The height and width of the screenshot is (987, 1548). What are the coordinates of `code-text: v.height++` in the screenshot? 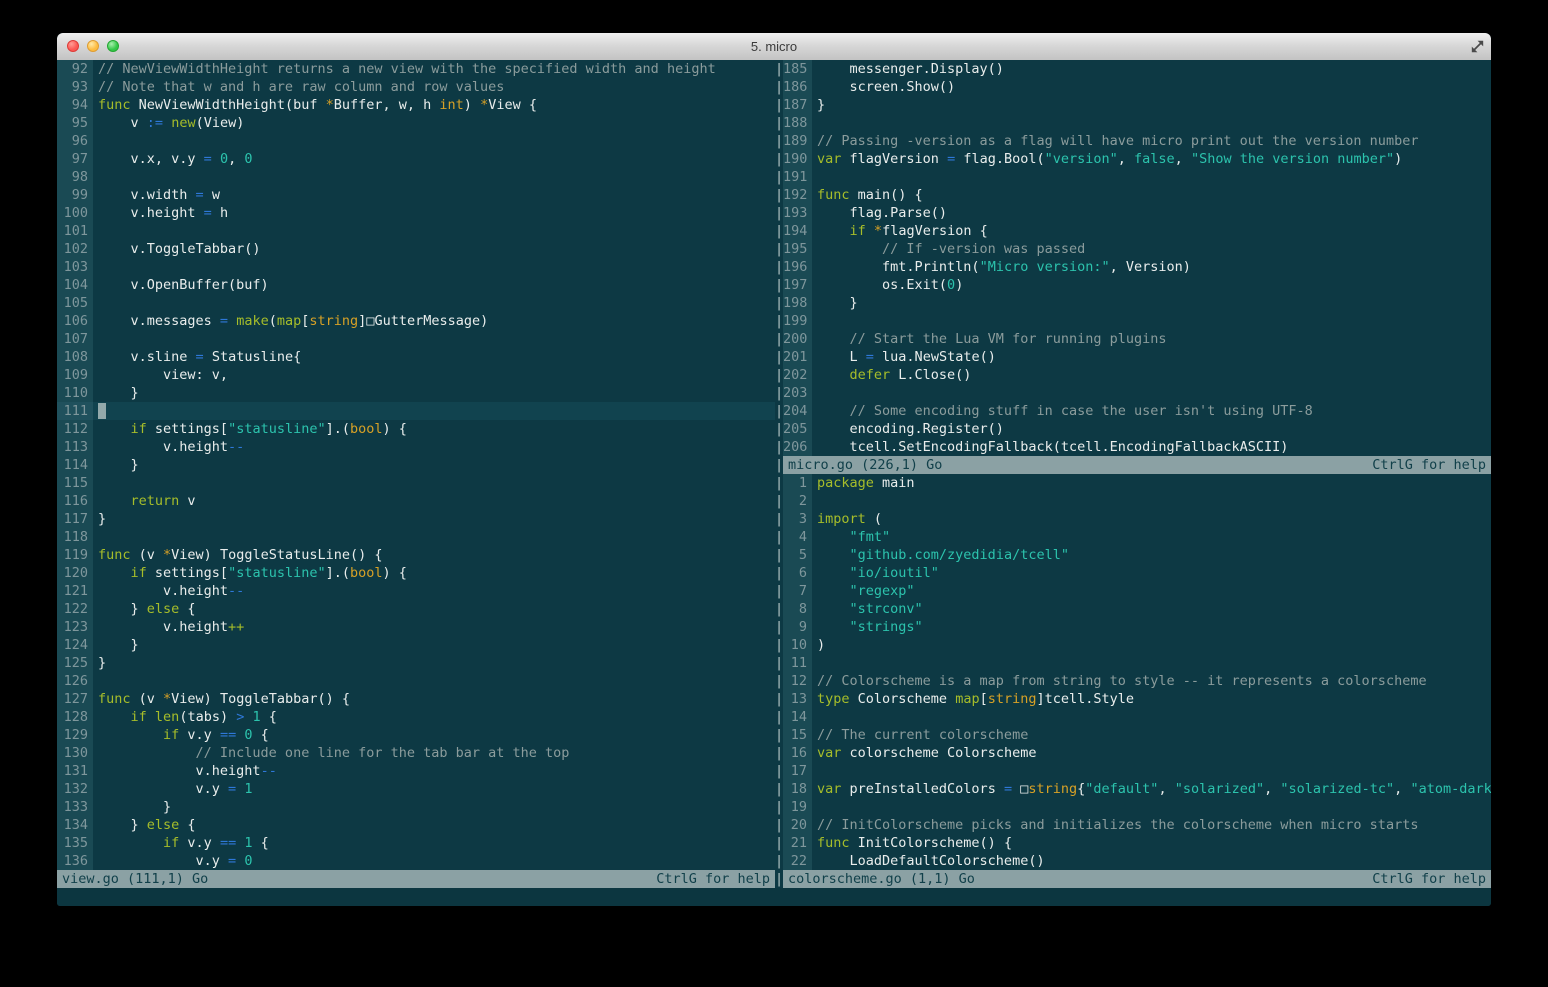 It's located at (434, 627).